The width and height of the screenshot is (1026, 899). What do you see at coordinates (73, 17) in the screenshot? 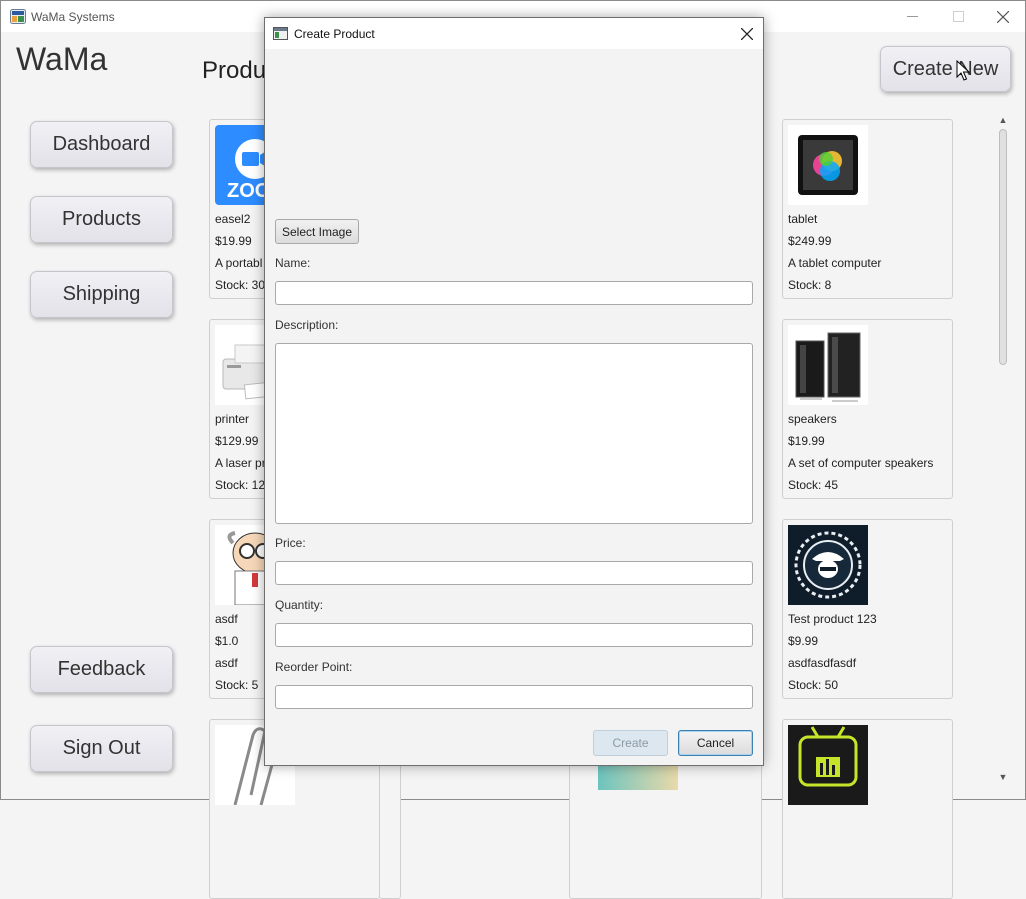
I see `window-title: WaMa Systems` at bounding box center [73, 17].